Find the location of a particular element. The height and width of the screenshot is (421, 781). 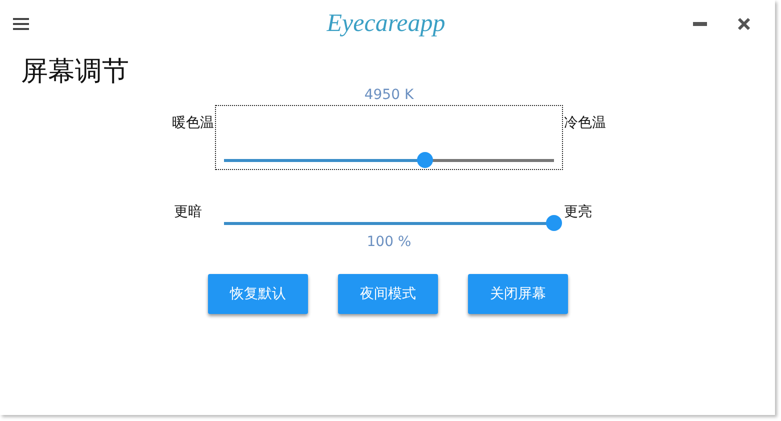

slider-reading: 100 % is located at coordinates (389, 242).